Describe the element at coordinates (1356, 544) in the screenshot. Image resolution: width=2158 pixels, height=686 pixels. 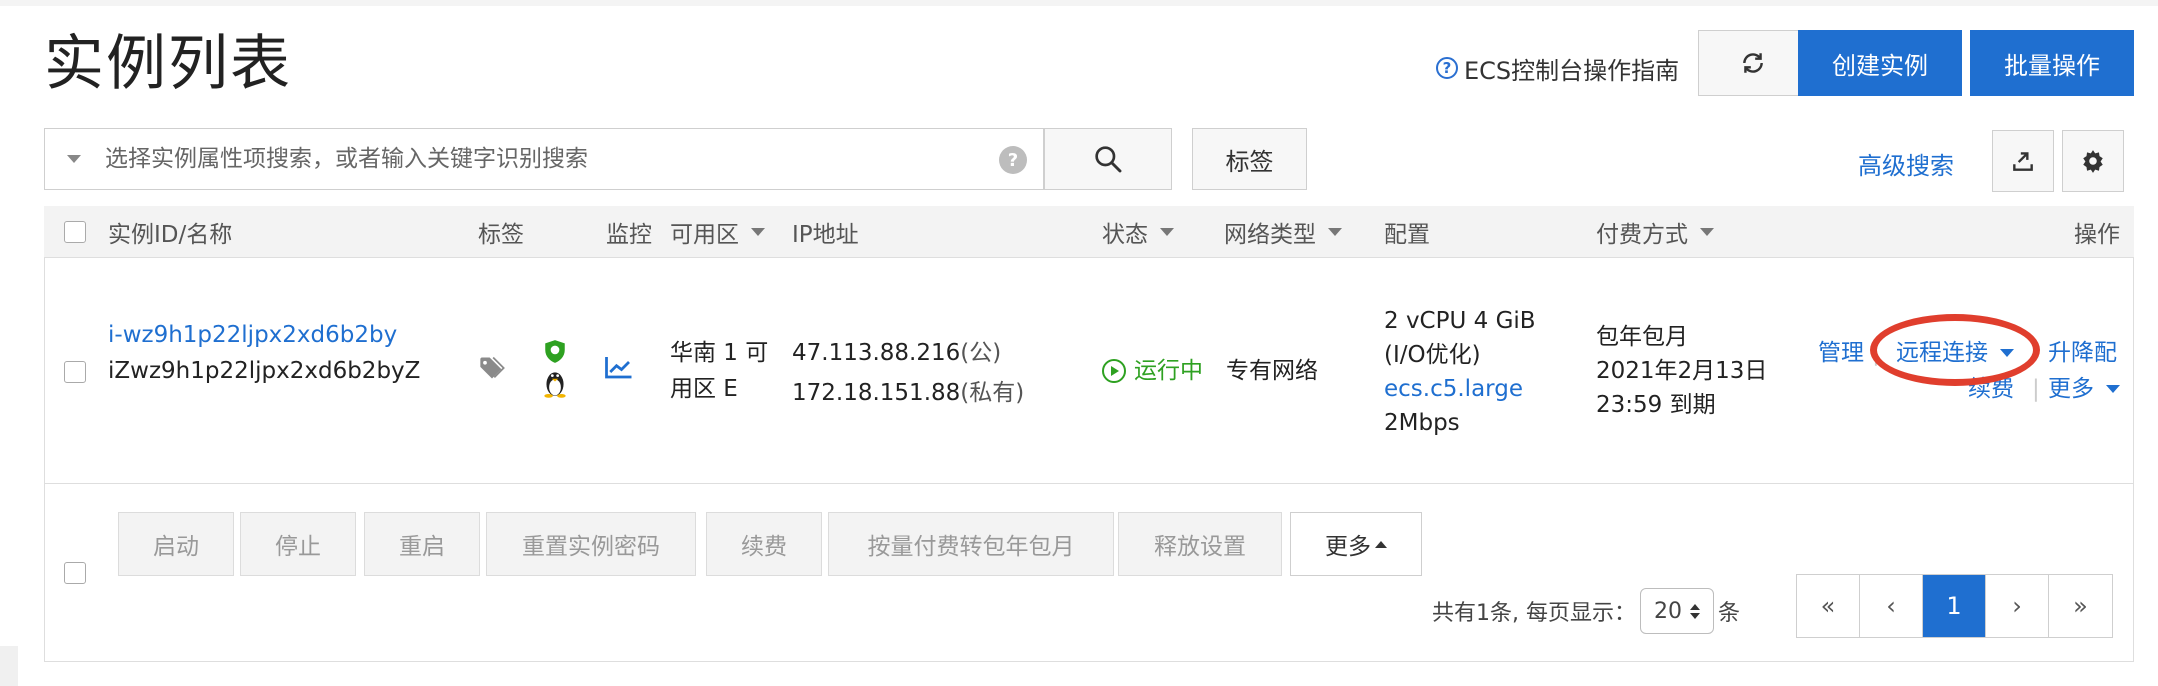
I see `footer-more-button: 更多` at that location.